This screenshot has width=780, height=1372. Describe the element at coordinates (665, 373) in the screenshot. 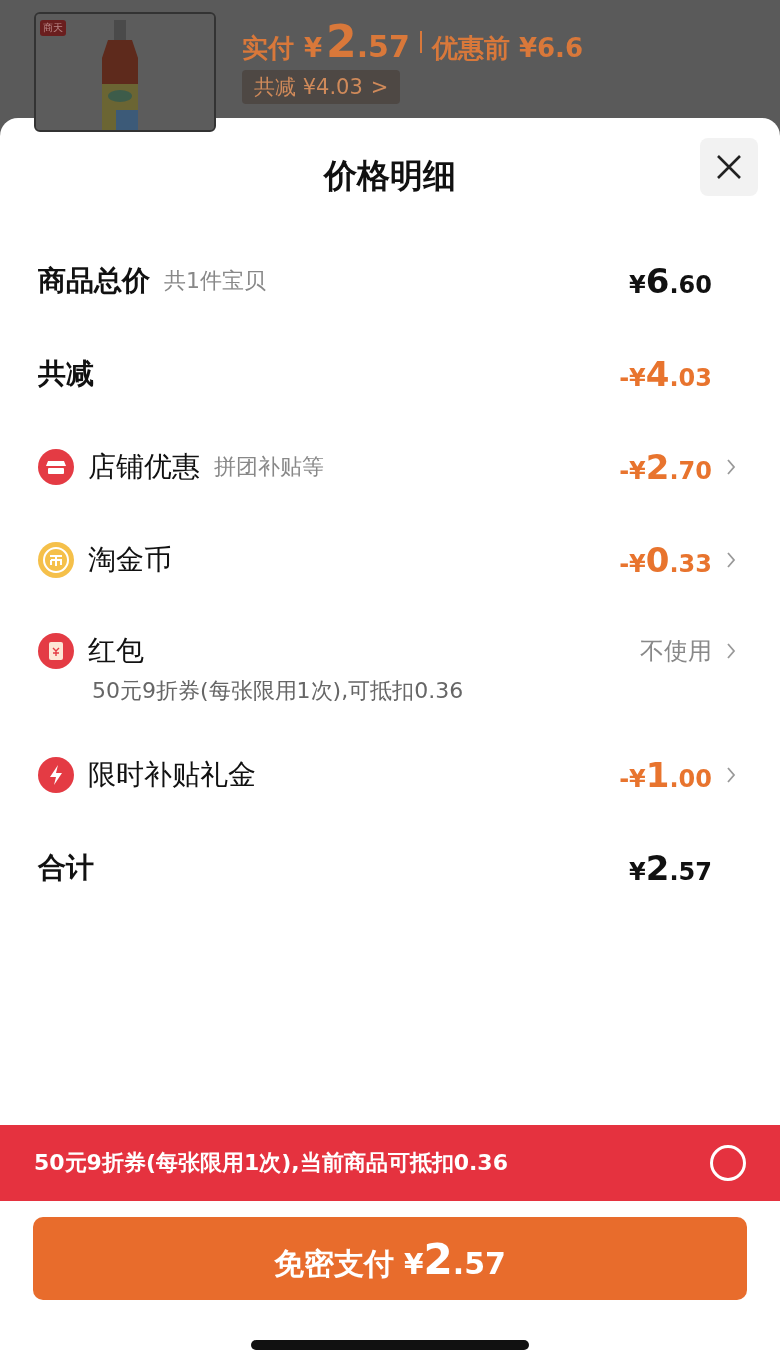

I see `price-amount: -¥4.03` at that location.